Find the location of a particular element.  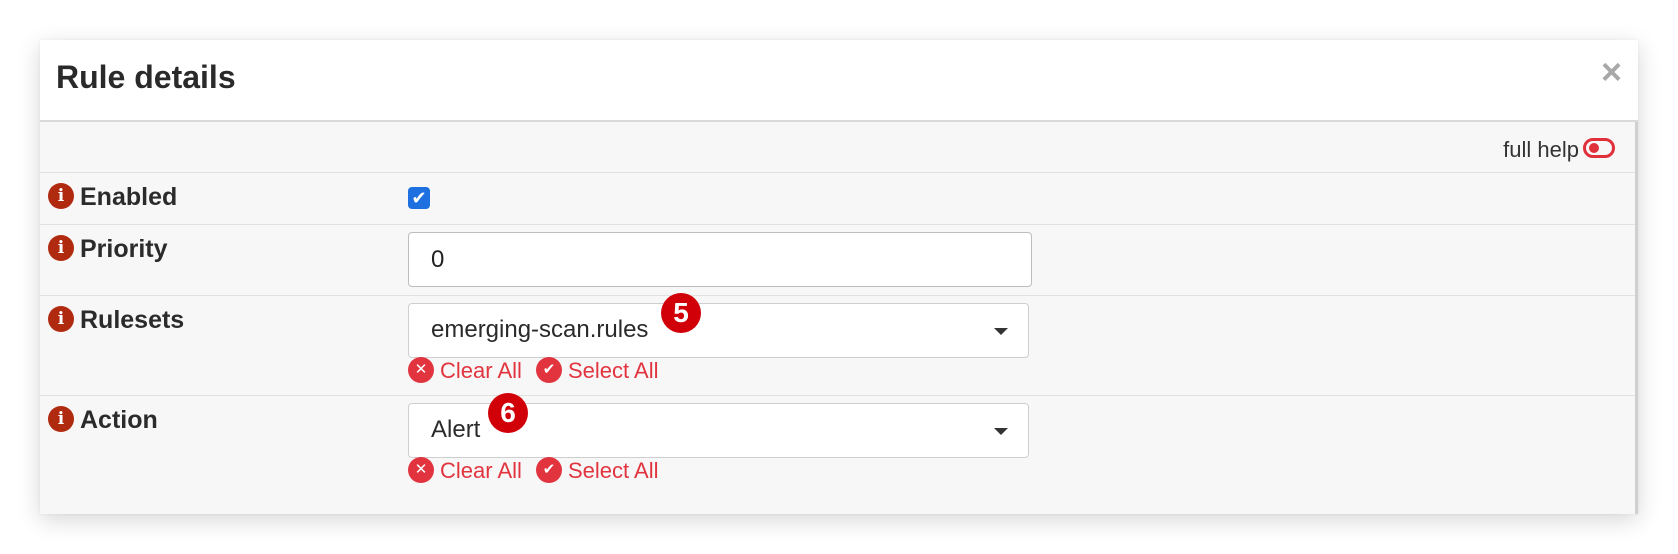

enabled-label: Enabled is located at coordinates (129, 197).